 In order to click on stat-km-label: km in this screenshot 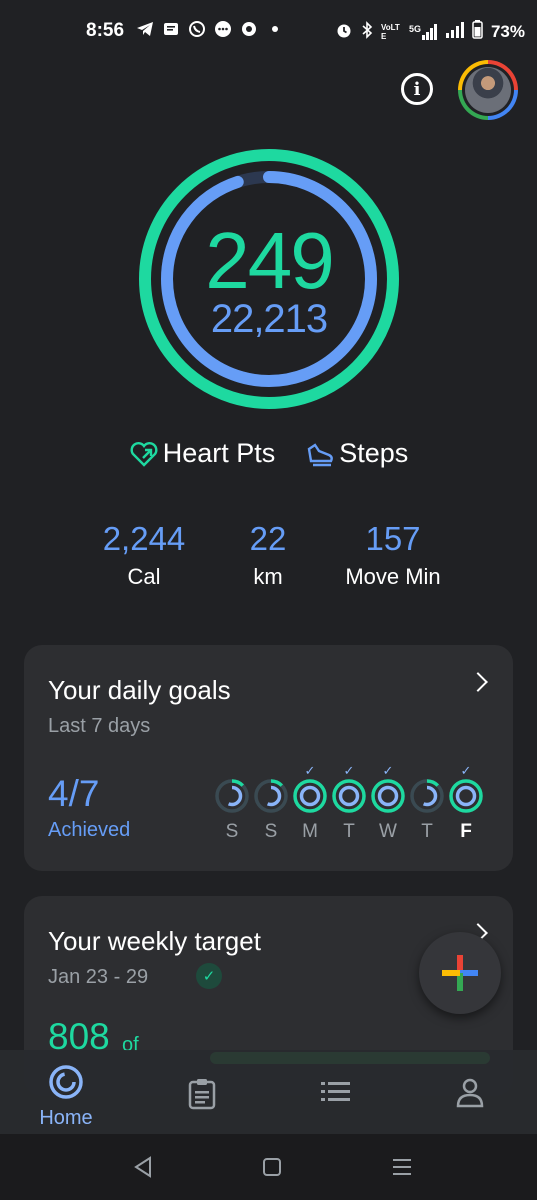, I will do `click(268, 576)`.